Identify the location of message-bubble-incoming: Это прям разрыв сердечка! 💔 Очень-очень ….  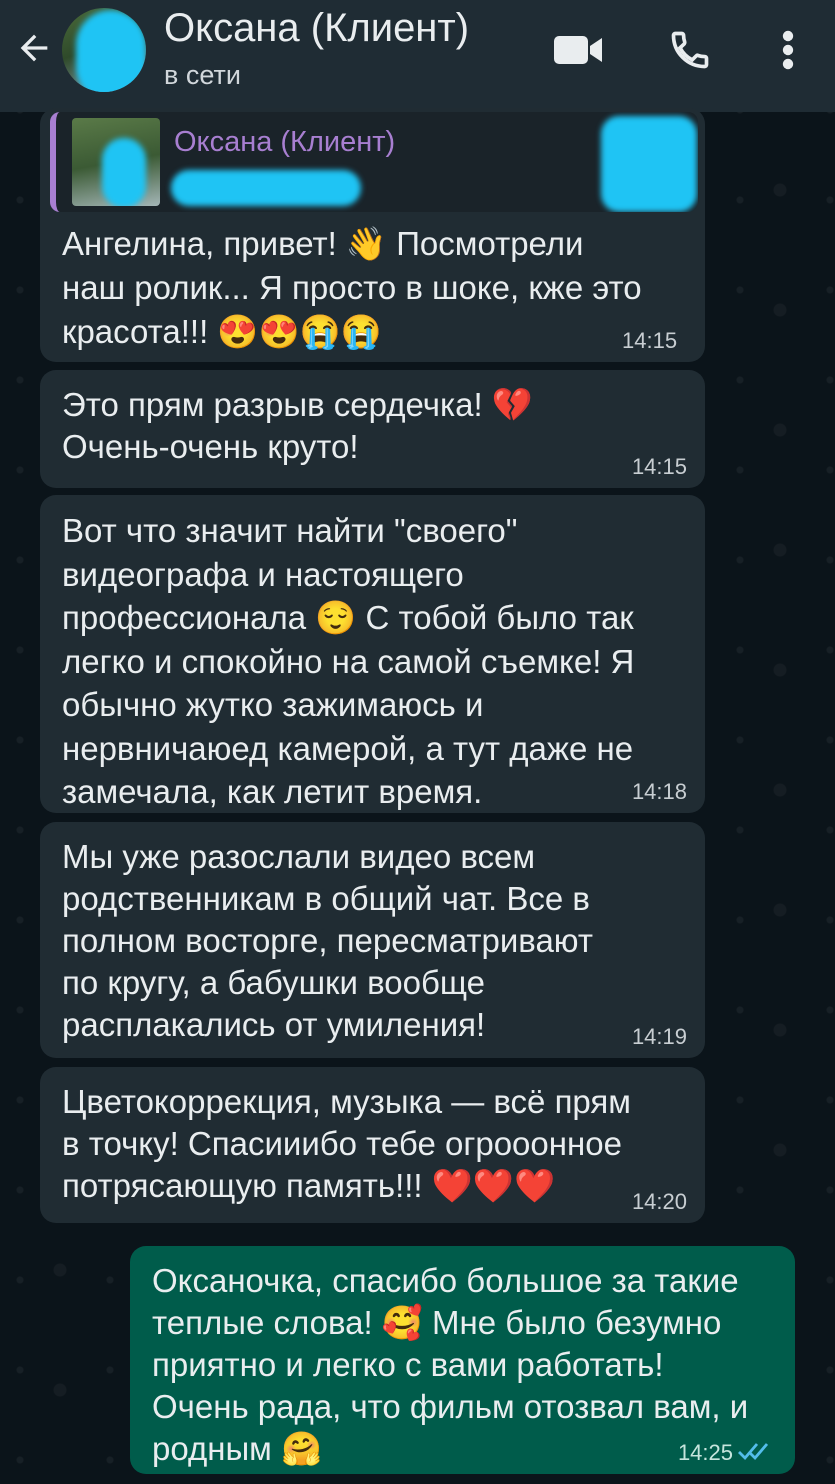
(372, 429).